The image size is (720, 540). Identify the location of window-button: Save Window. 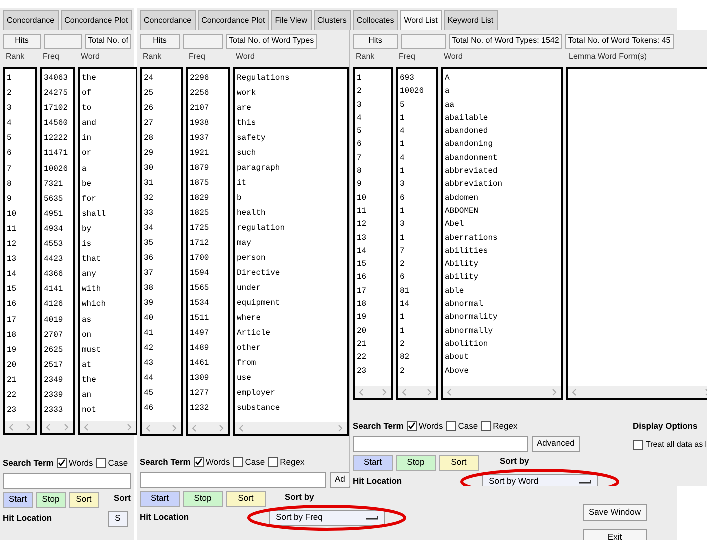
(615, 512).